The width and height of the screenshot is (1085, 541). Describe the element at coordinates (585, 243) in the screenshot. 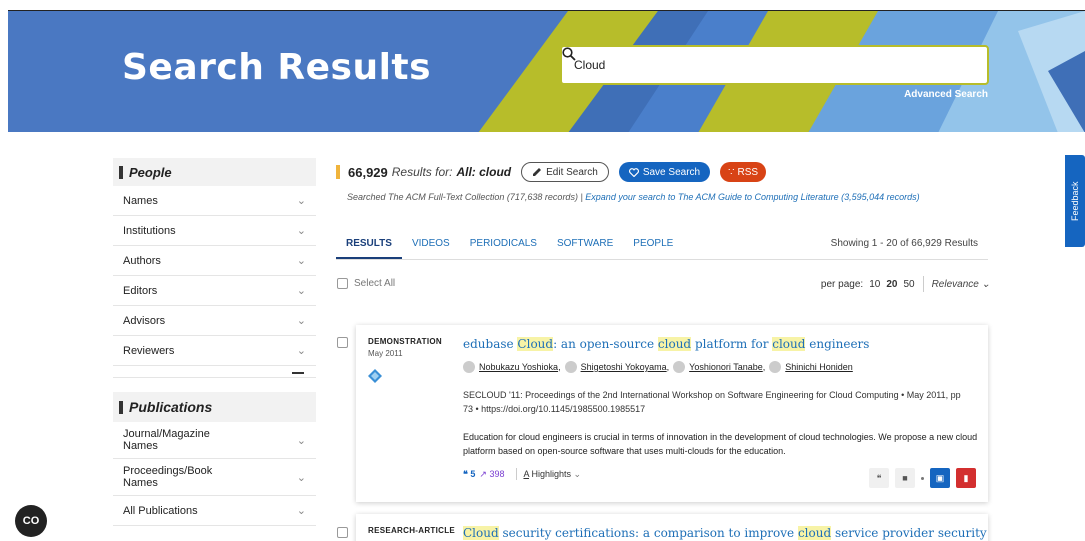

I see `tab-software: SOFTWARE` at that location.